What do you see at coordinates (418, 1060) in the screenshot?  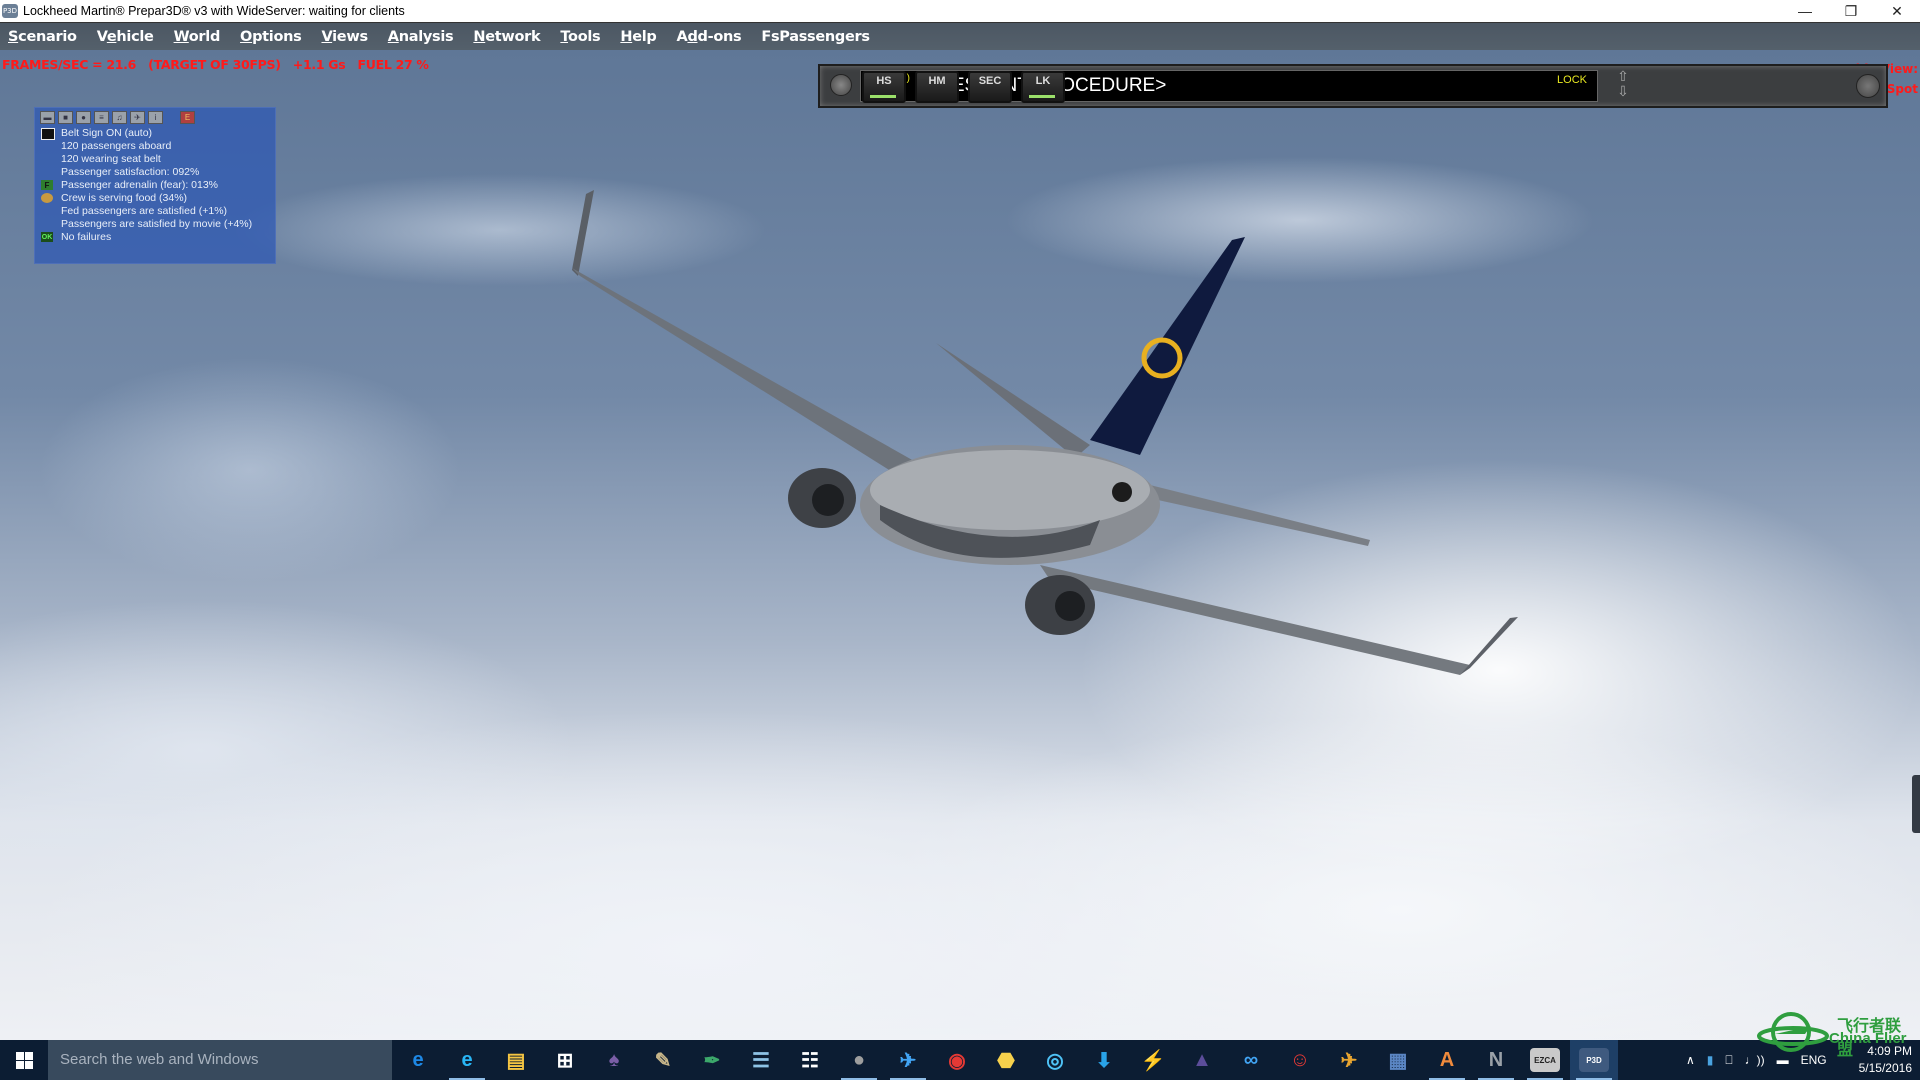 I see `taskbar-app-edge: e` at bounding box center [418, 1060].